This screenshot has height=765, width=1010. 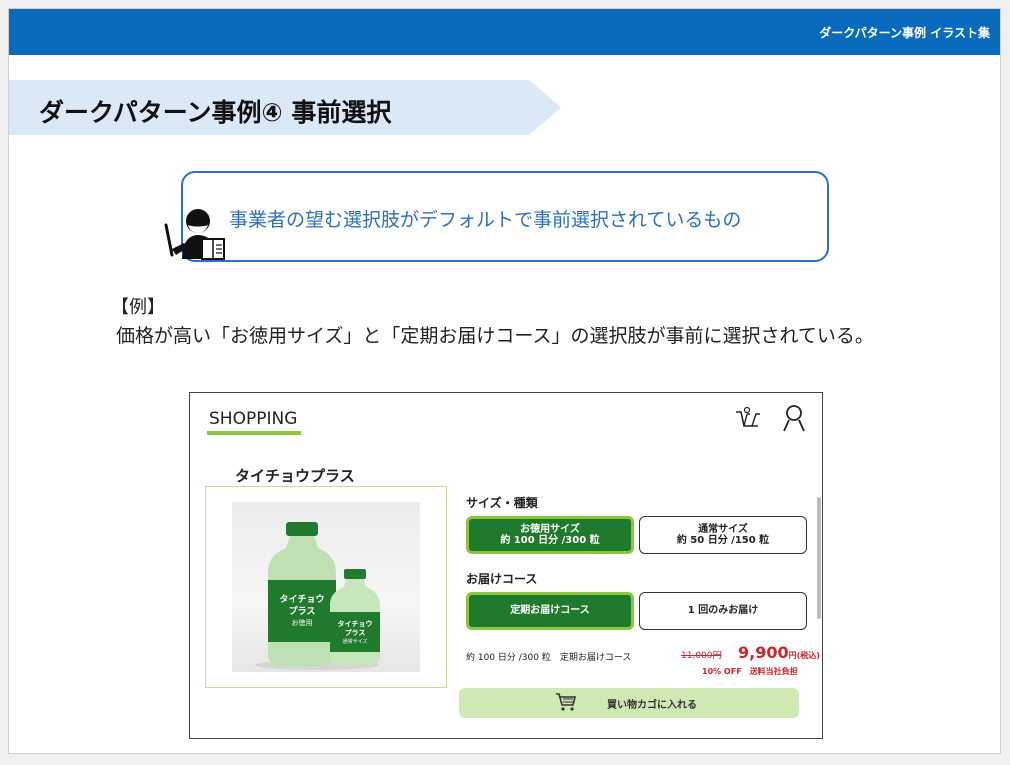 What do you see at coordinates (302, 622) in the screenshot?
I see `bottle-large-line-3: お徳用` at bounding box center [302, 622].